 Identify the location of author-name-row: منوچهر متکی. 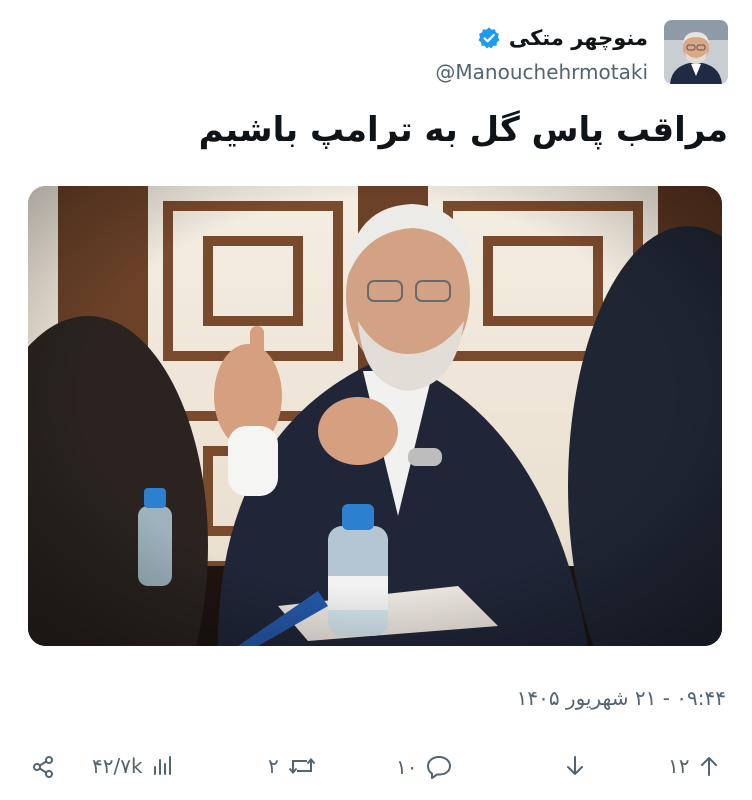
(562, 38).